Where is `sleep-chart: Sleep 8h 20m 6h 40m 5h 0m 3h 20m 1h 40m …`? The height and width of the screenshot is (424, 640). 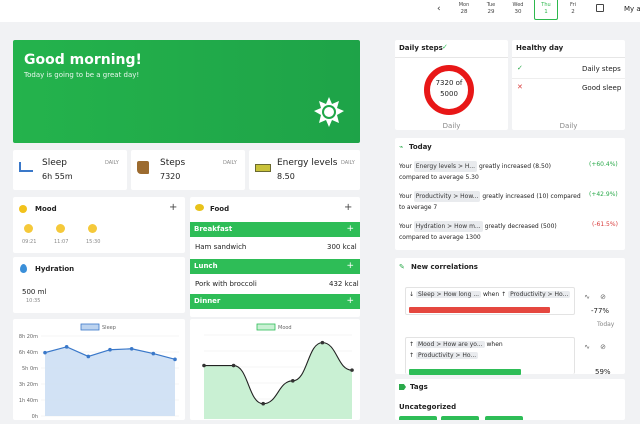
sleep-chart: Sleep 8h 20m 6h 40m 5h 0m 3h 20m 1h 40m … is located at coordinates (99, 371).